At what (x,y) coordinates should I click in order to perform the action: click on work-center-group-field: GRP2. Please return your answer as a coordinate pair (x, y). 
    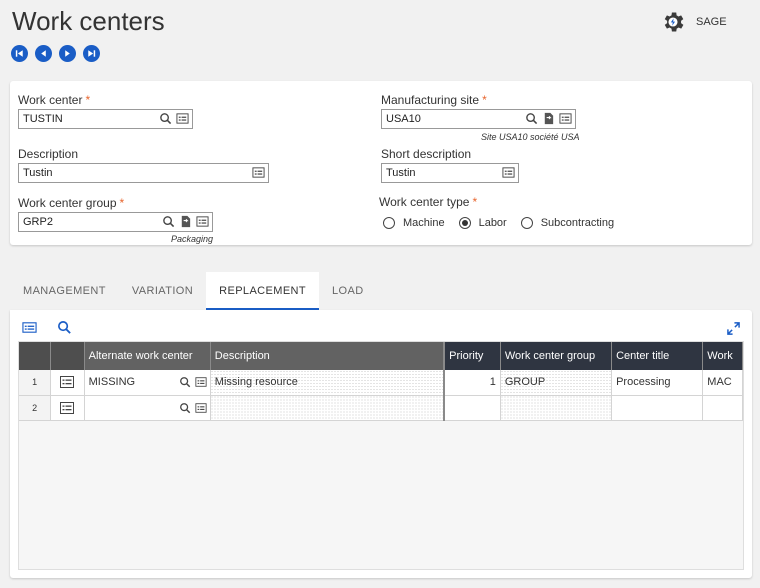
    Looking at the image, I should click on (115, 222).